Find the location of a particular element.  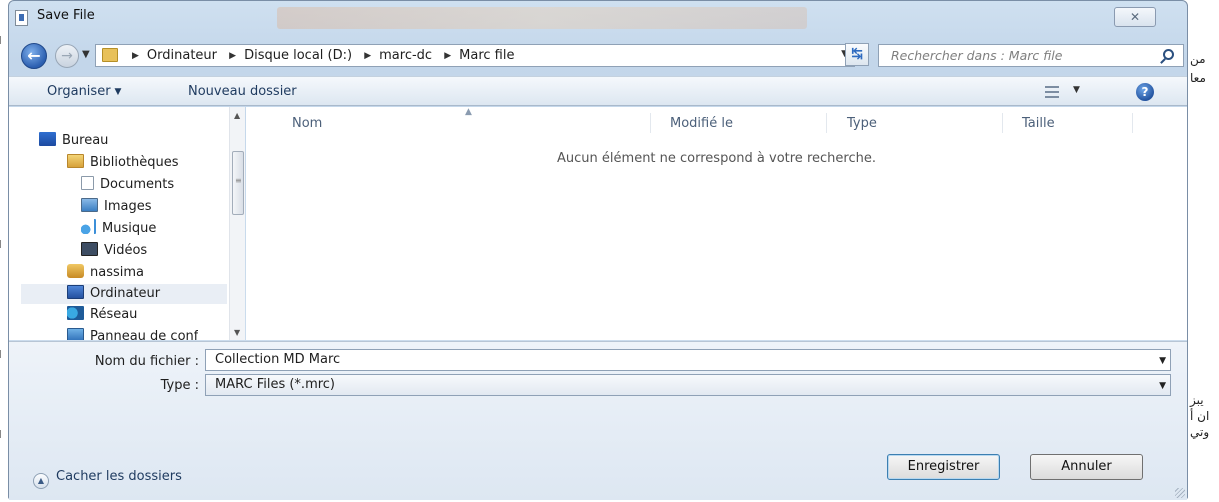

cancel-button: Annuler is located at coordinates (1086, 467).